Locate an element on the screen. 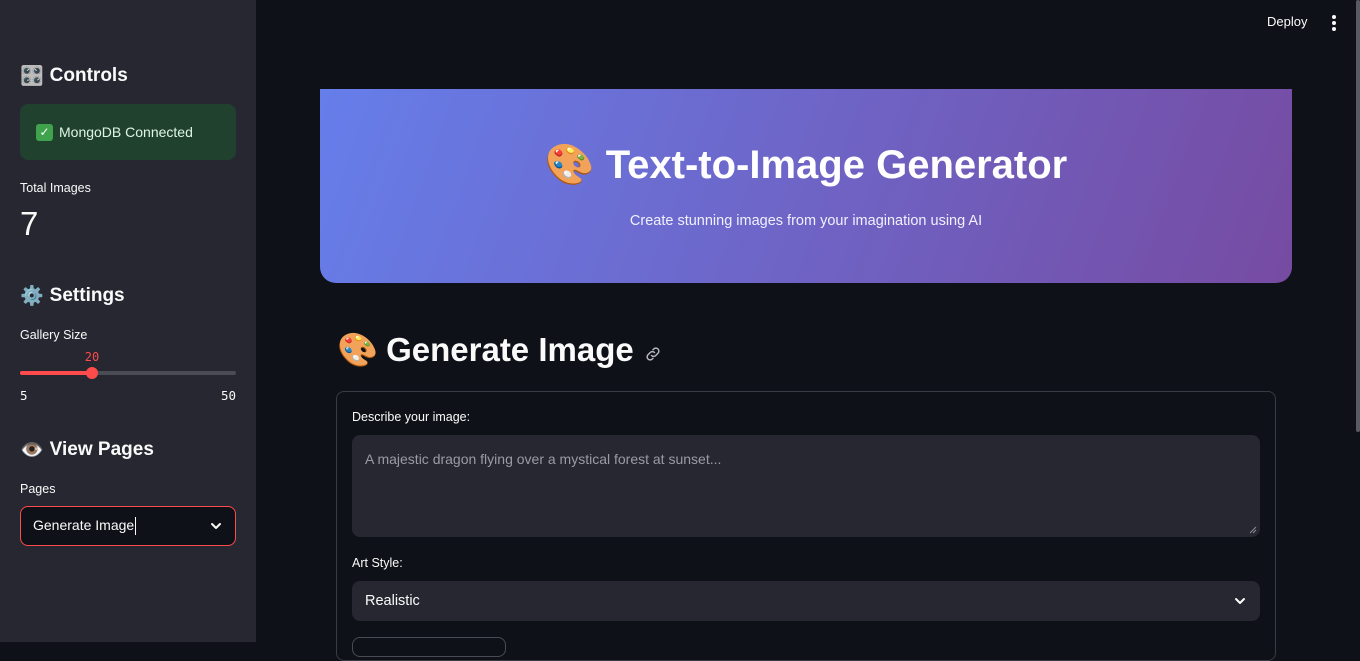 This screenshot has height=661, width=1360. total-images-value: 7 is located at coordinates (29, 223).